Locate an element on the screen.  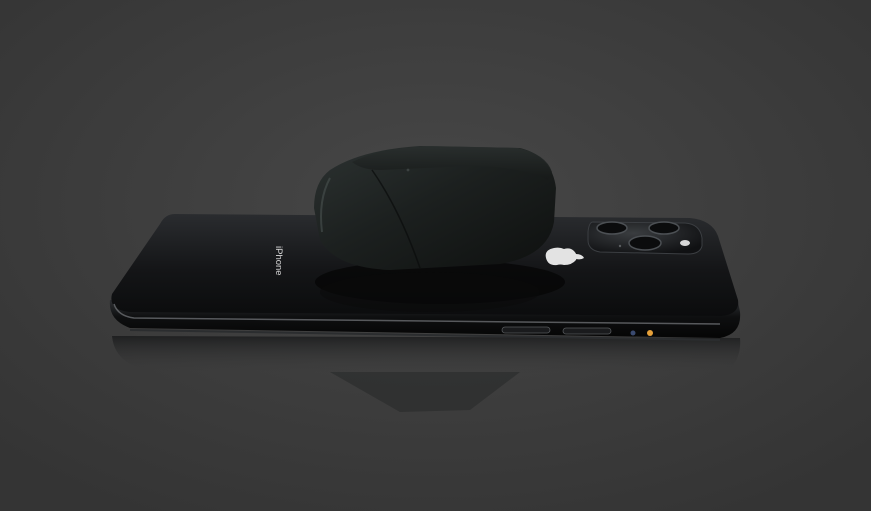
case-status-light is located at coordinates (408, 170).